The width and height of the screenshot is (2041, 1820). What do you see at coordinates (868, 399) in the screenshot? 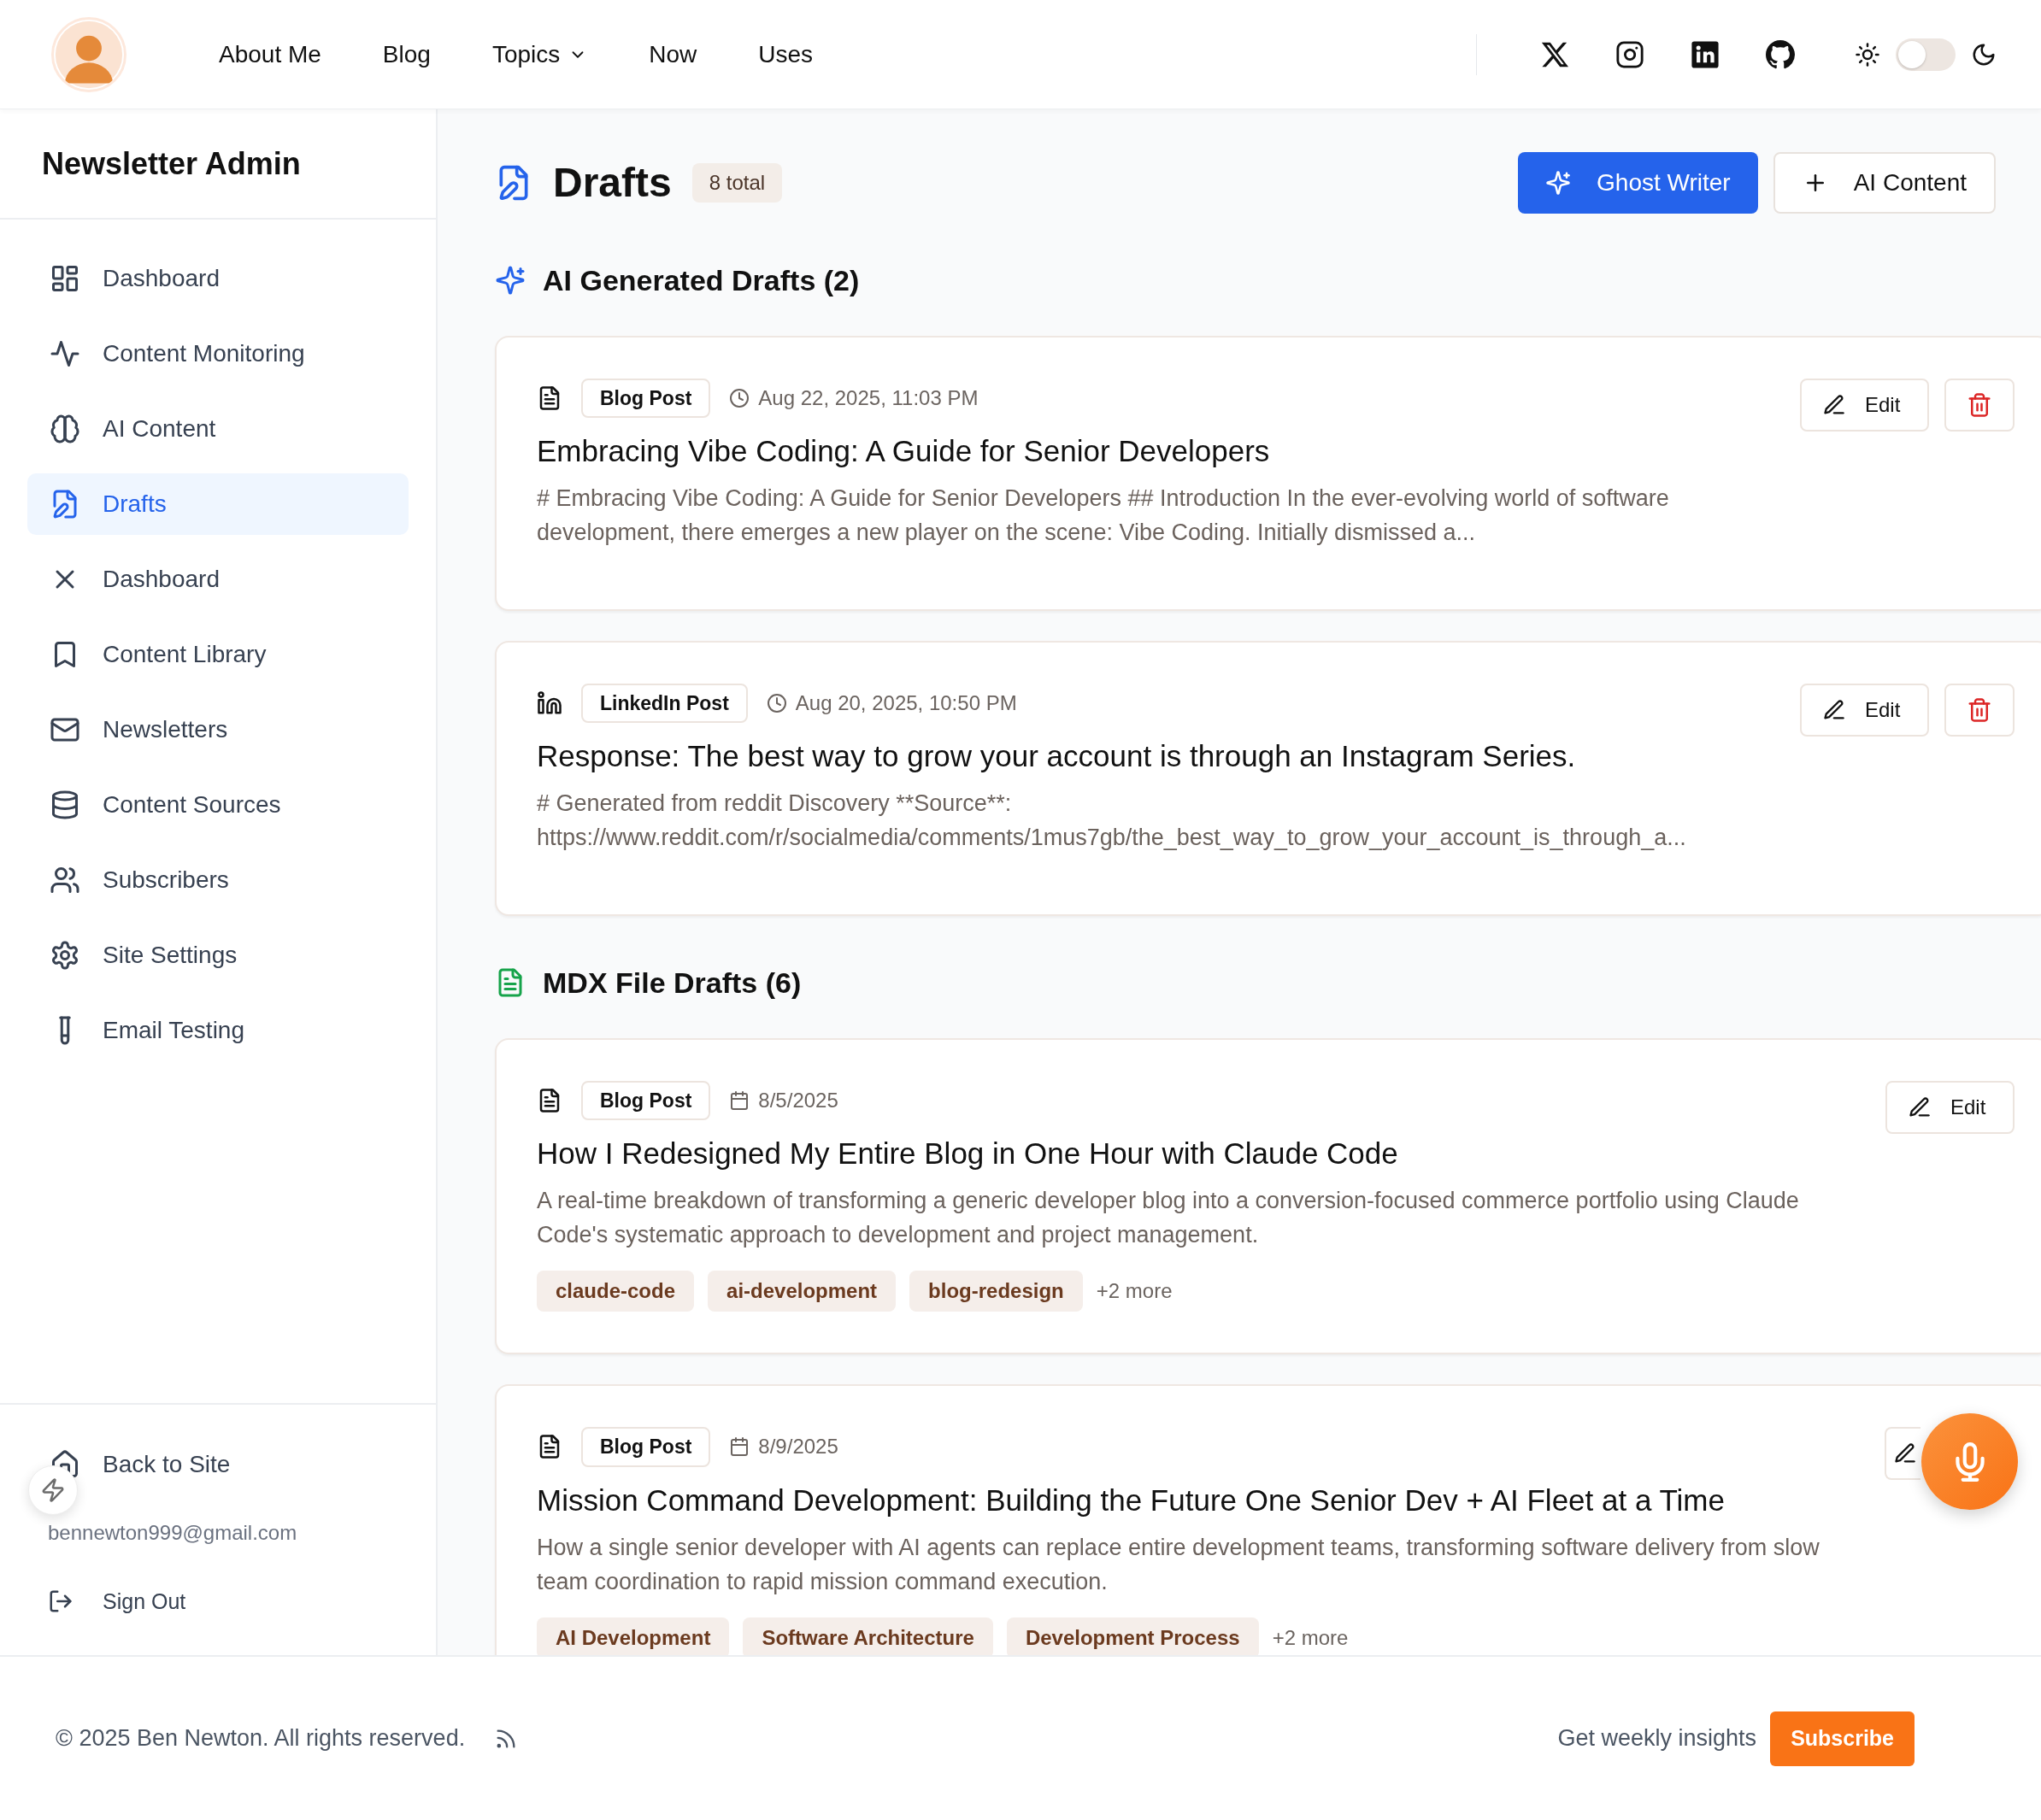
I see `draft-date: Aug 22, 2025, 11:03 PM` at bounding box center [868, 399].